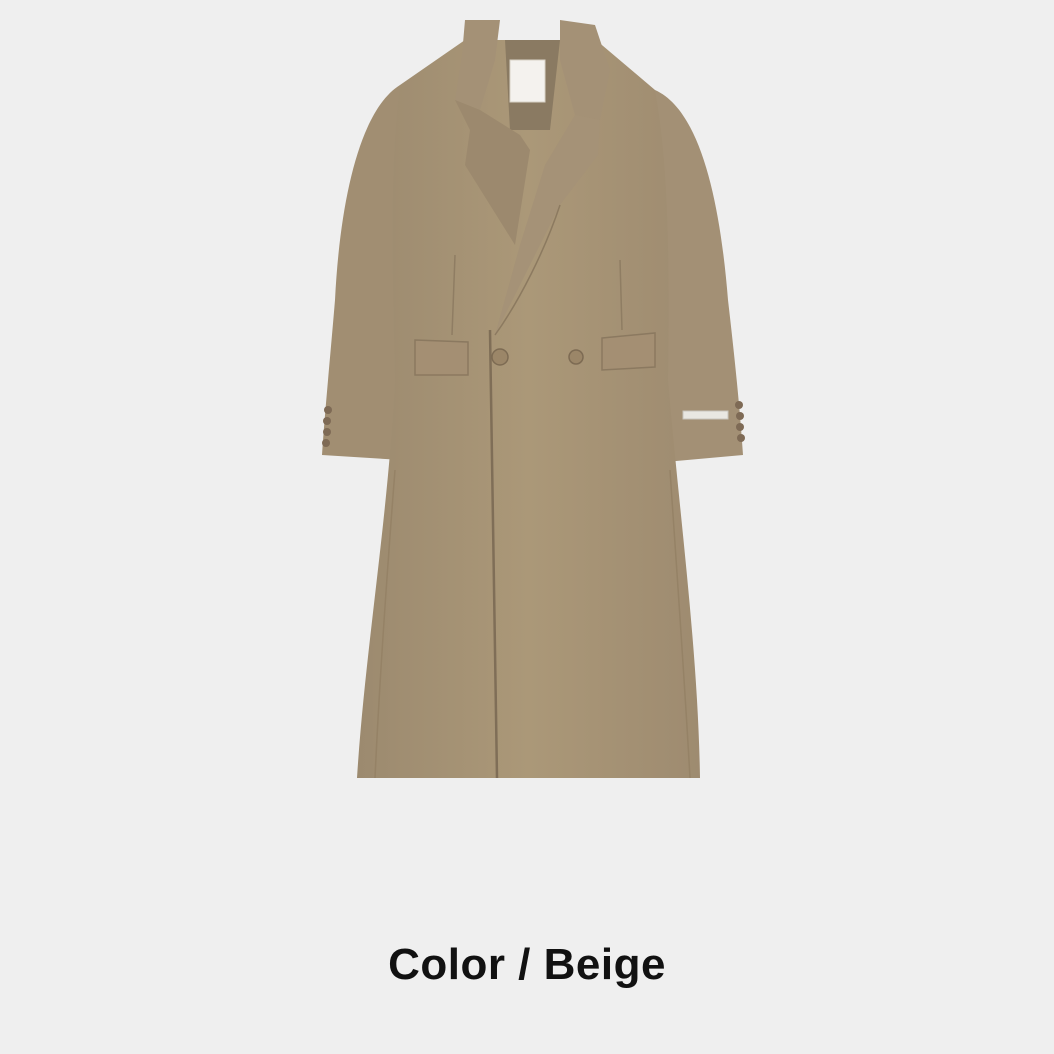  What do you see at coordinates (527, 964) in the screenshot?
I see `color-caption: Color / Beige` at bounding box center [527, 964].